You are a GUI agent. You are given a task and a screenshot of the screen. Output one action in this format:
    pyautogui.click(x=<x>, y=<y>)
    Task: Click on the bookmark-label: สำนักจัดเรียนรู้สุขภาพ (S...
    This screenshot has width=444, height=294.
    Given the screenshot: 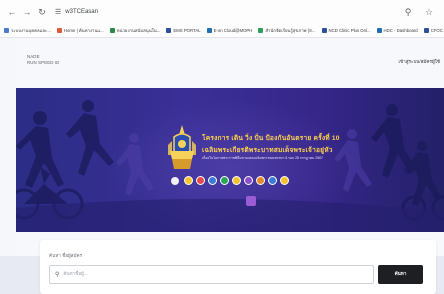 What is the action you would take?
    pyautogui.click(x=290, y=30)
    